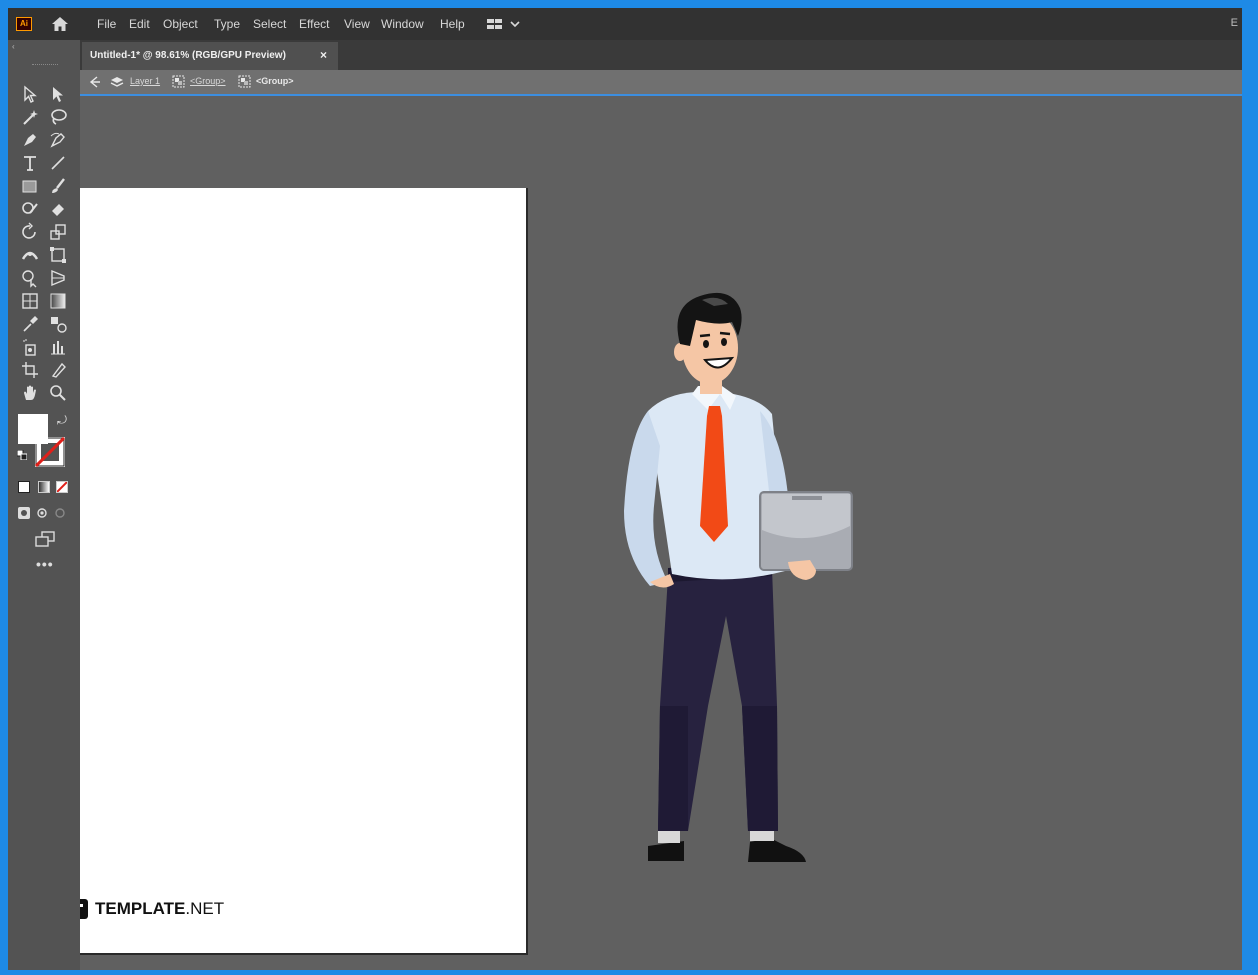 This screenshot has height=975, width=1258. I want to click on symbol-sprayer-tool-icon, so click(30, 347).